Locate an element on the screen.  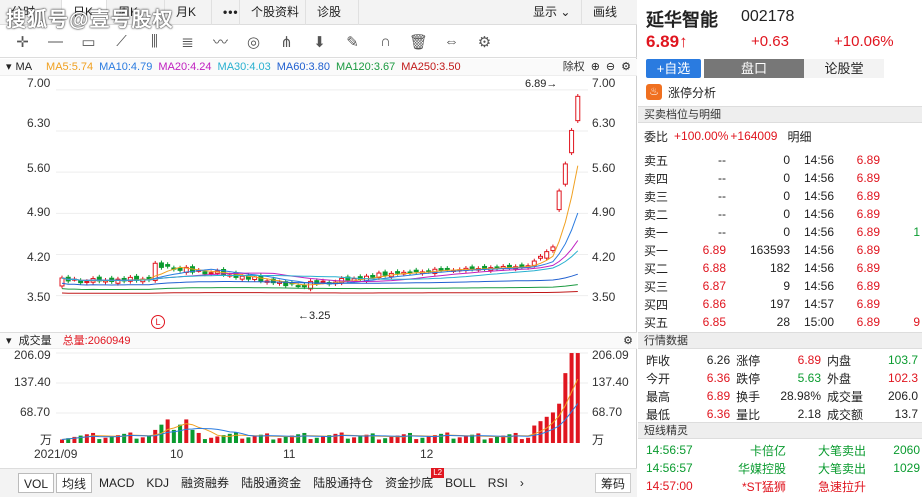
buy-row: 买五 6.85 28 15:00 6.89 9 is located at coordinates (782, 322).